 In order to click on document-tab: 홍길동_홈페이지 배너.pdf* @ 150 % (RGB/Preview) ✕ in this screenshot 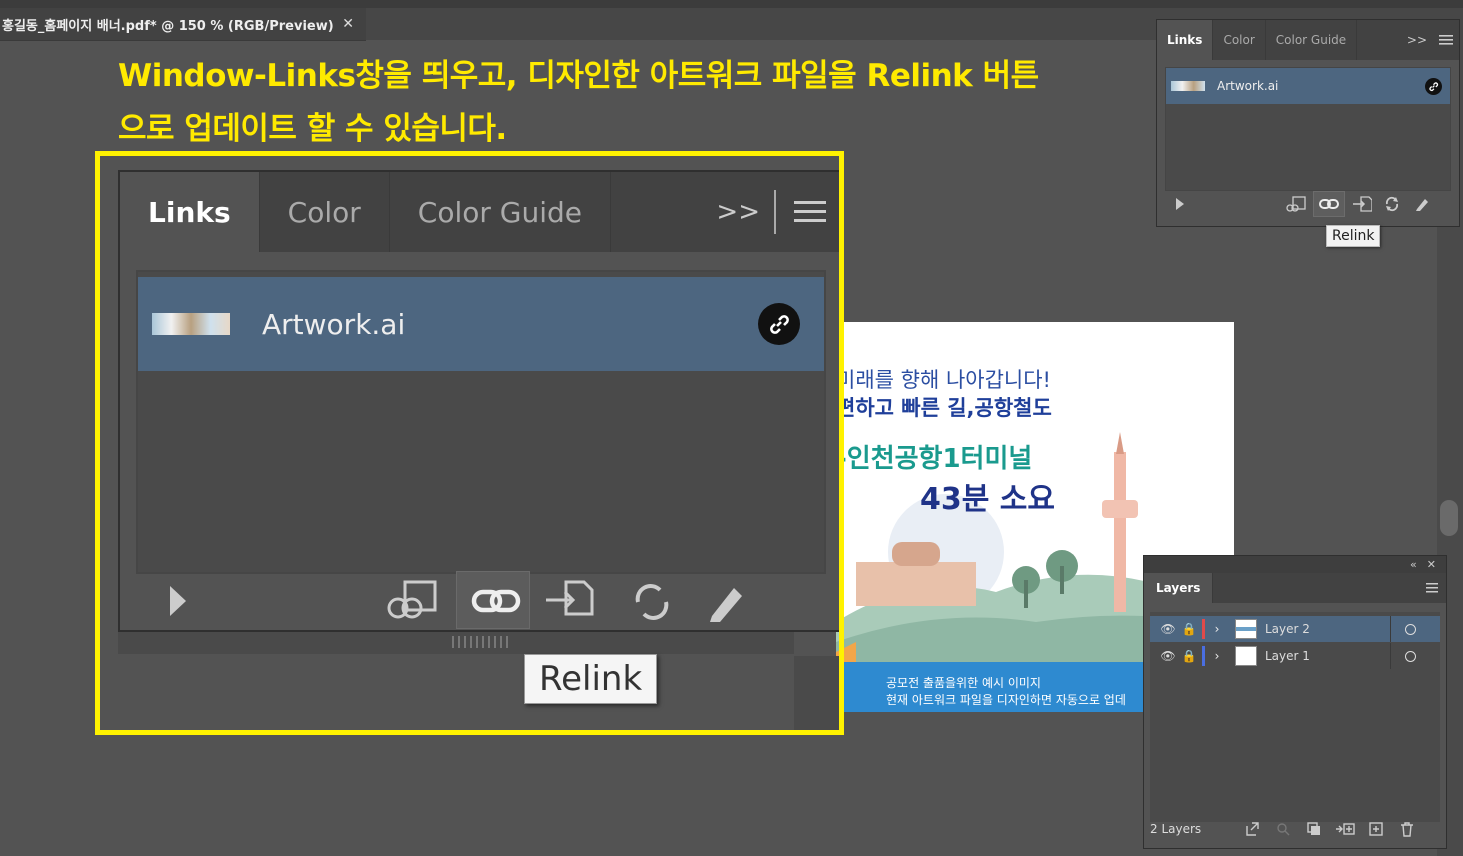, I will do `click(183, 24)`.